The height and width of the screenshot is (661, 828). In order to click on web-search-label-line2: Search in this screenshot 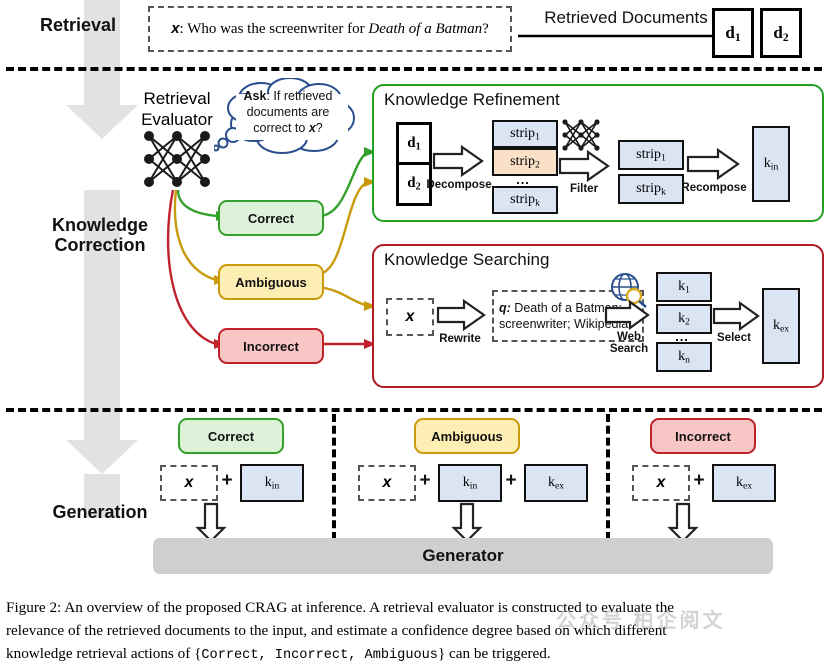, I will do `click(629, 349)`.